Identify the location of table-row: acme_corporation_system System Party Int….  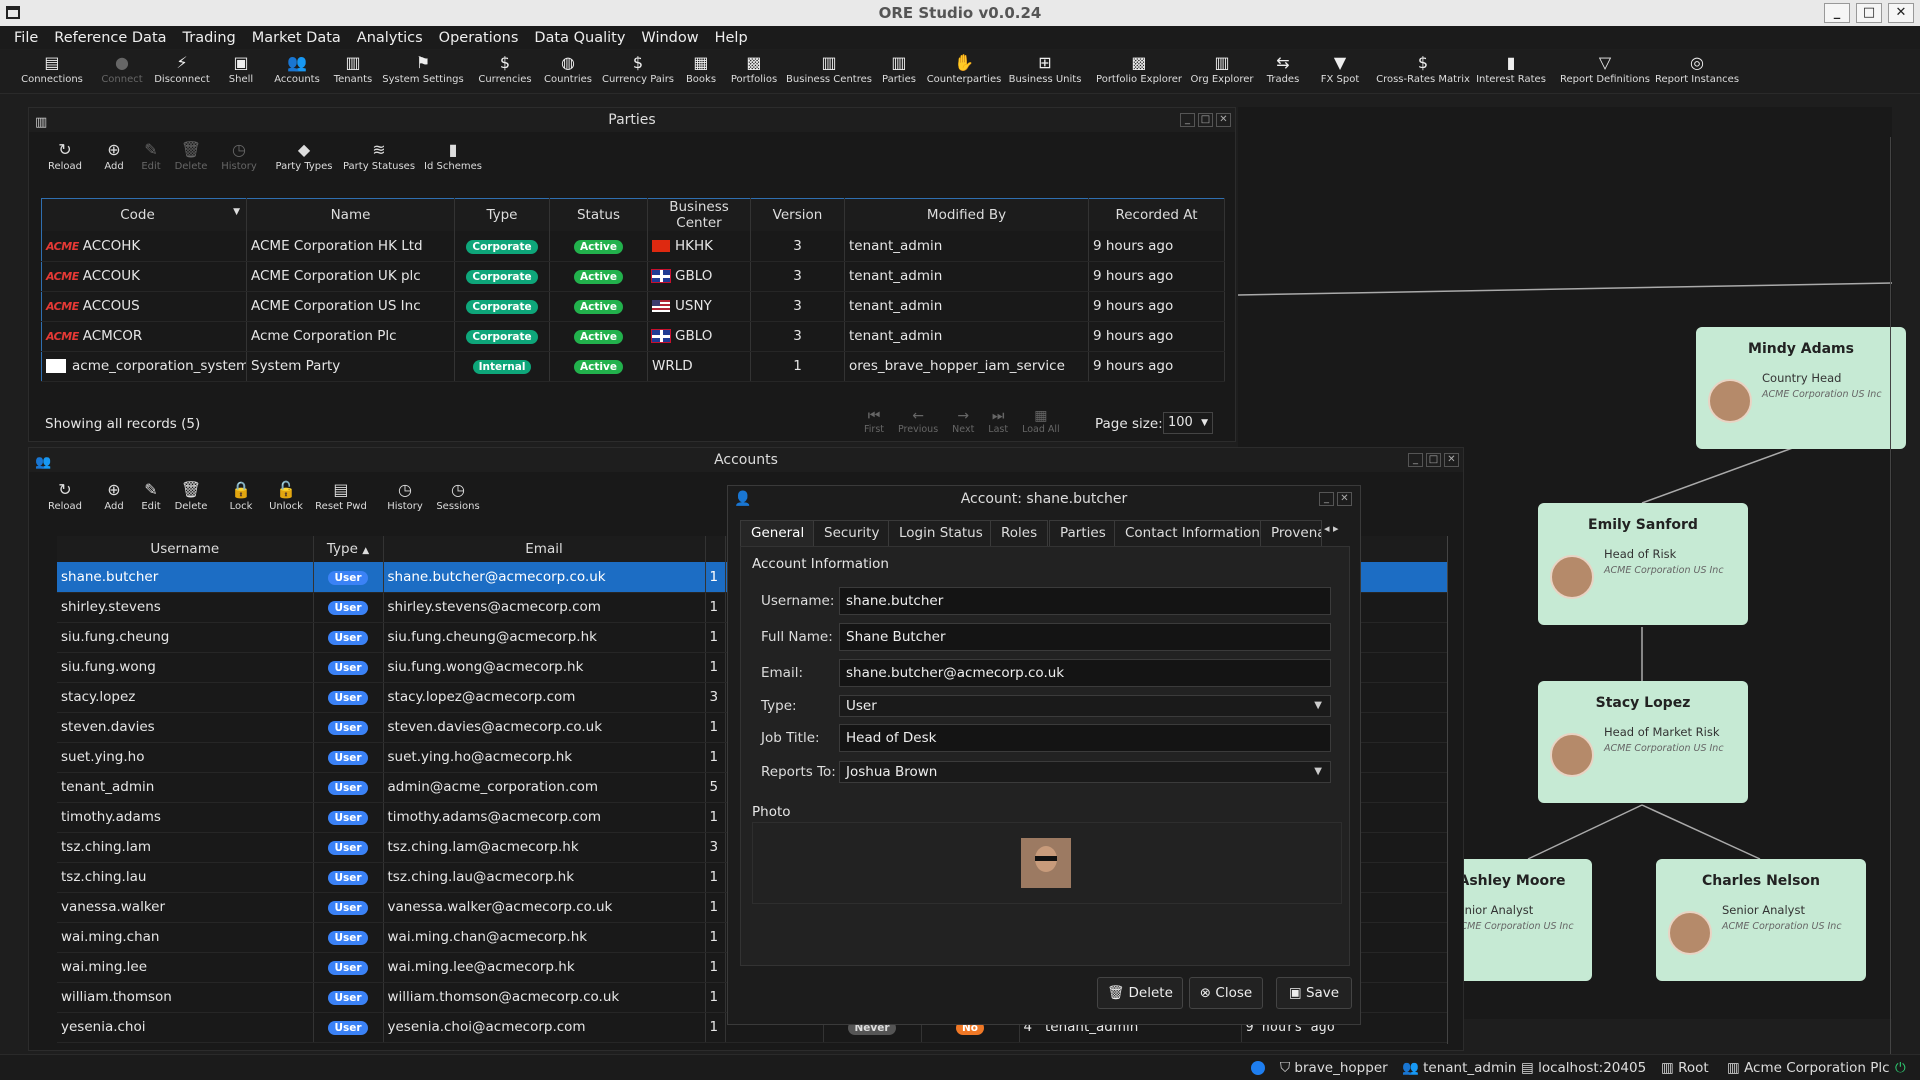
(633, 366).